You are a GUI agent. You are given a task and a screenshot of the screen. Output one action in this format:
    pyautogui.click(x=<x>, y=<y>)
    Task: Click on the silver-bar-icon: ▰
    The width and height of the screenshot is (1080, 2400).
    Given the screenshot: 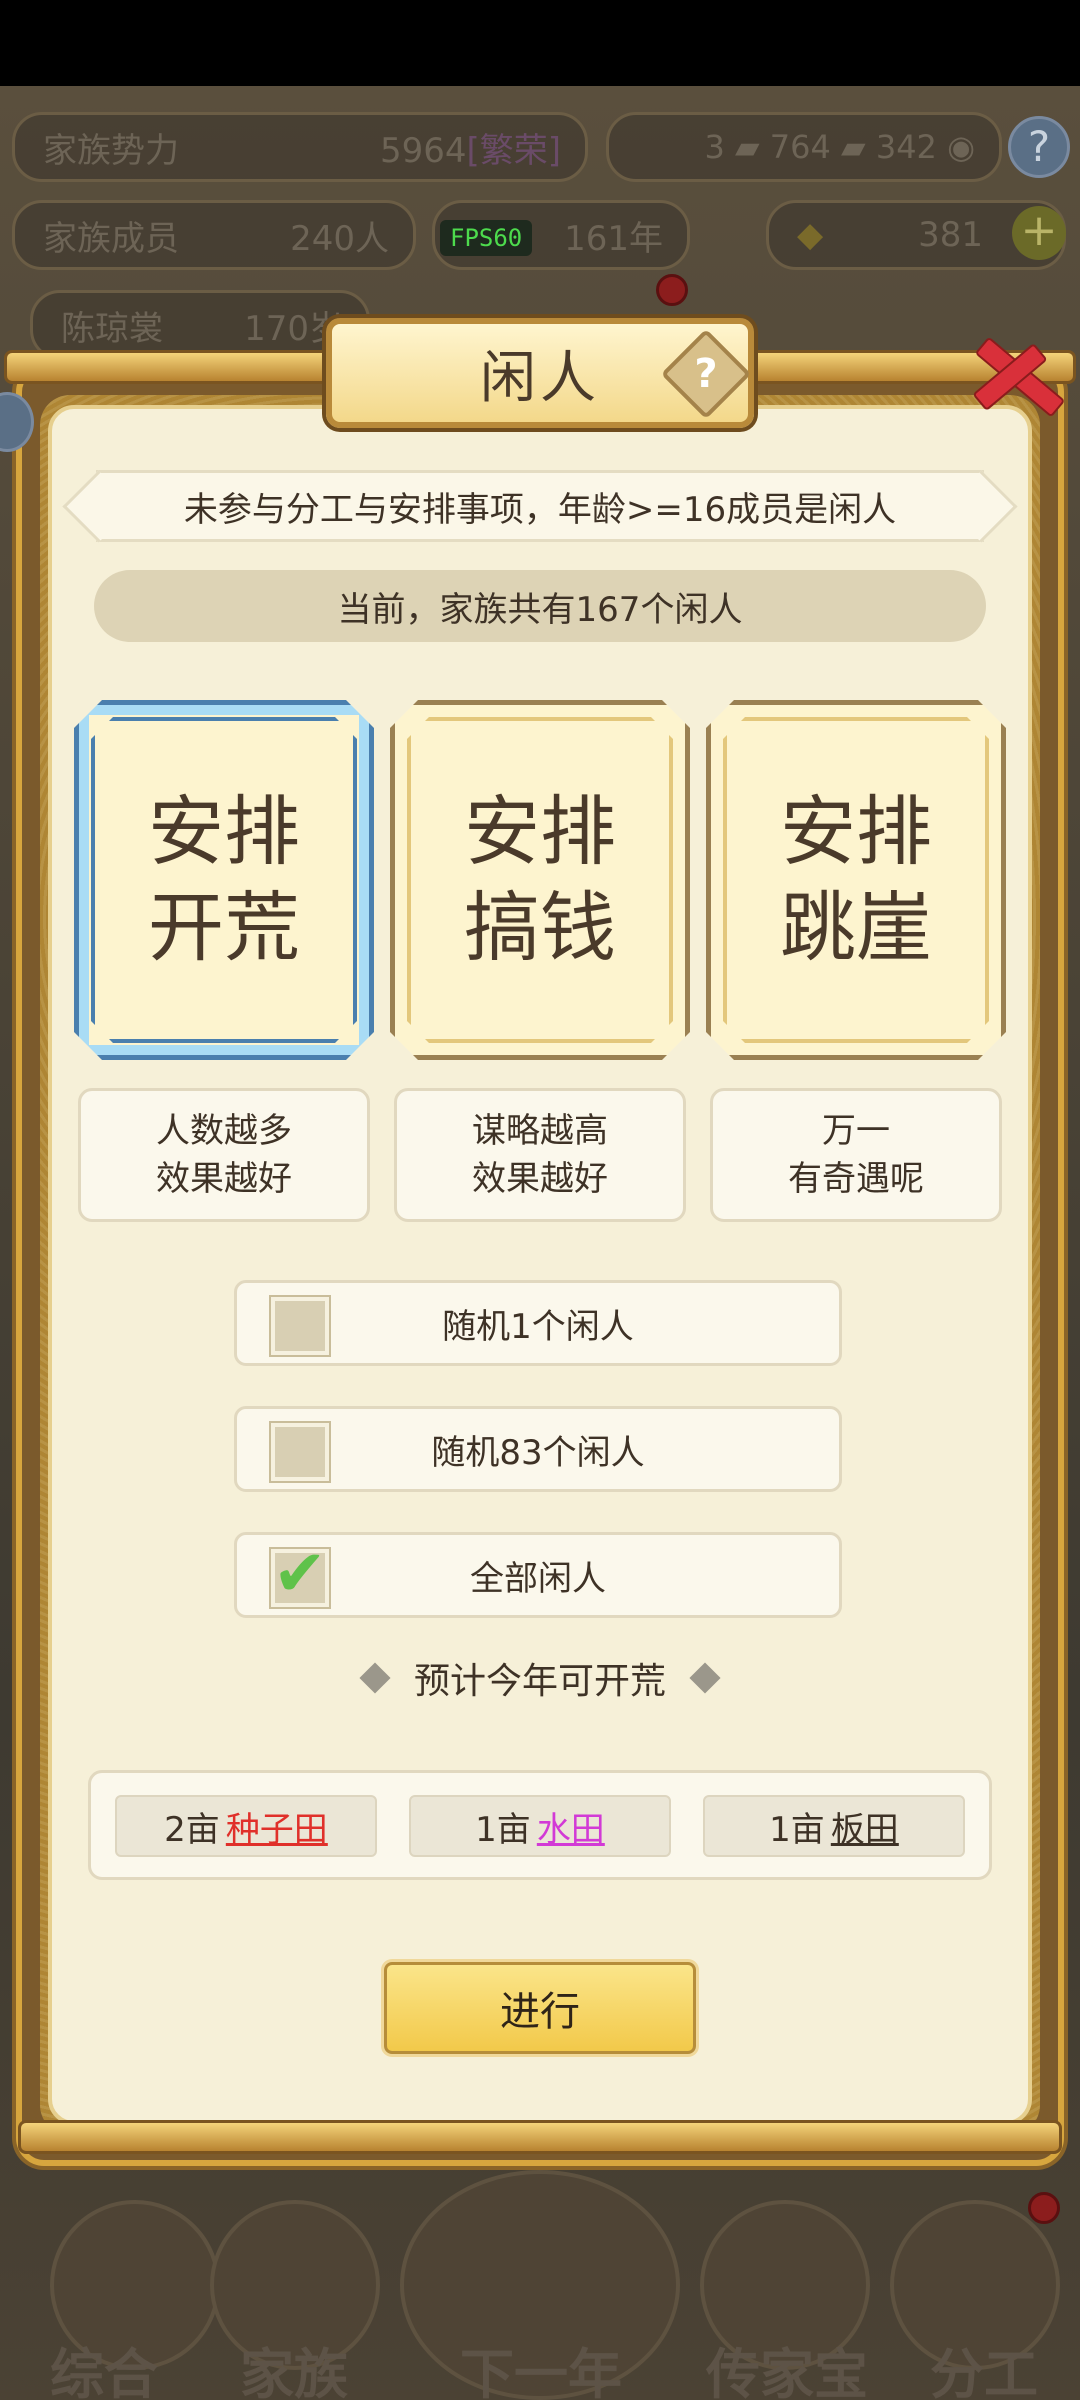 What is the action you would take?
    pyautogui.click(x=853, y=147)
    